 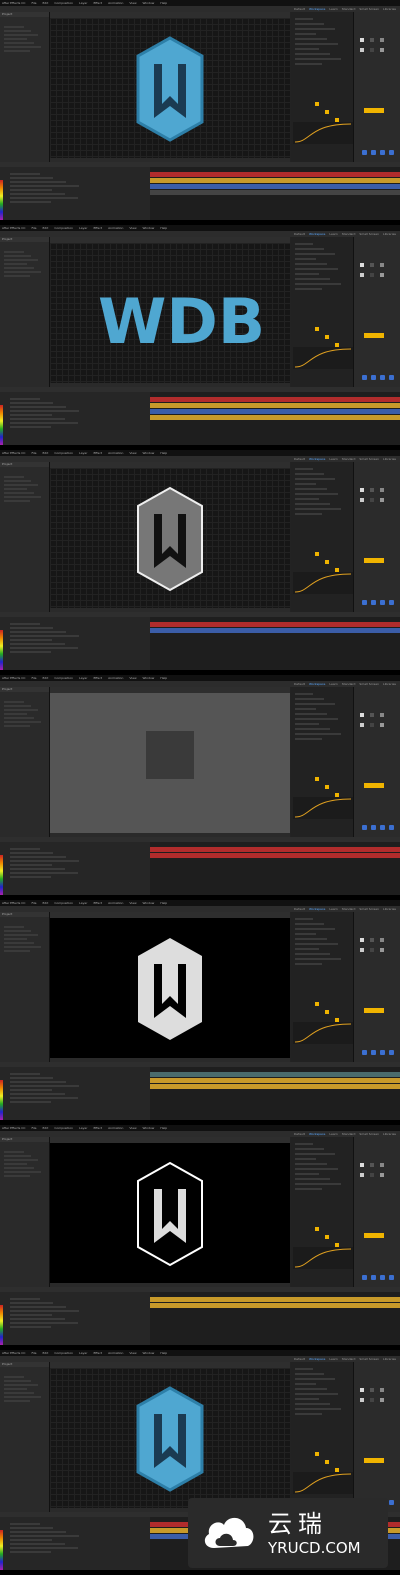 I want to click on composition-viewer: WDB, so click(x=170, y=313).